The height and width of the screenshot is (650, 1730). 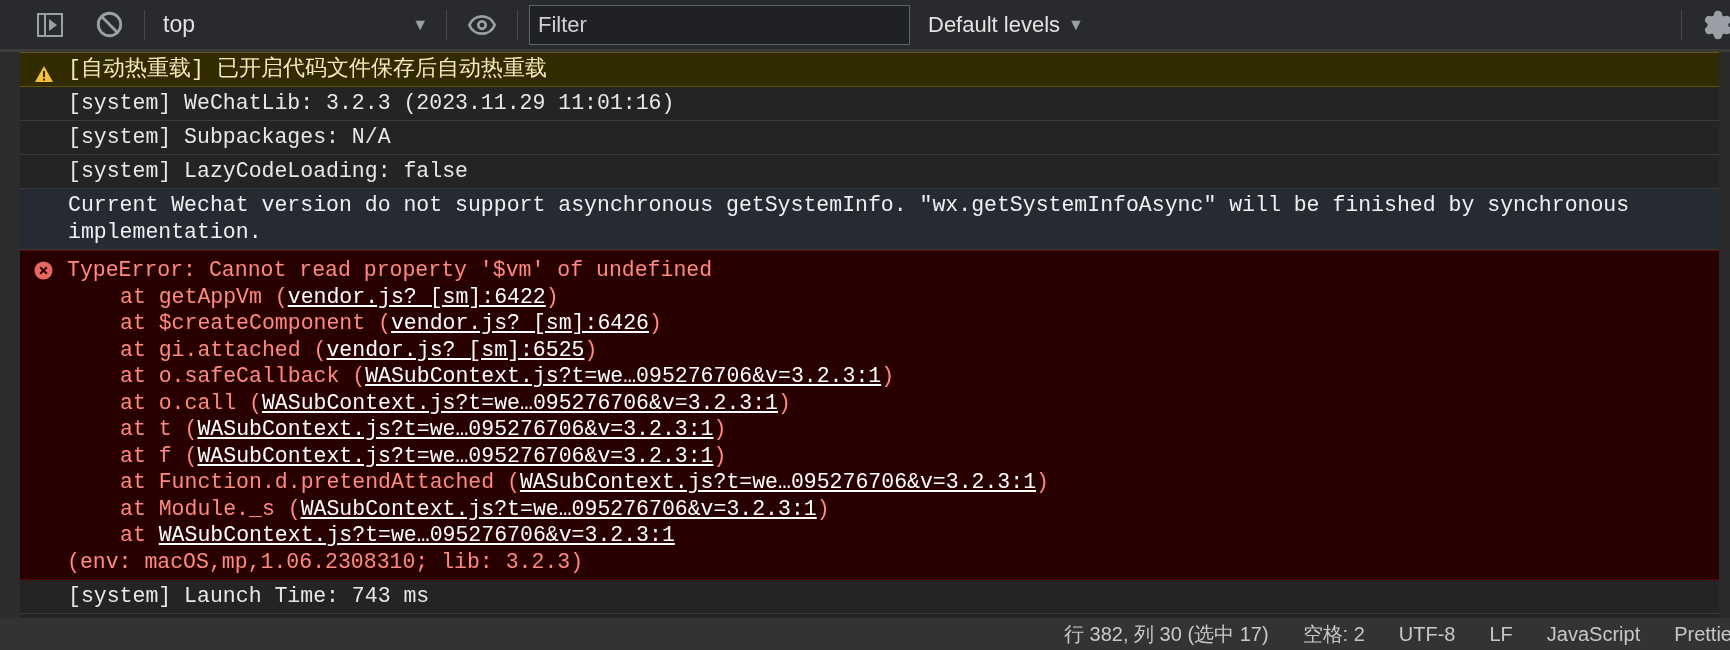 I want to click on stack-frame-text: at Module._s (, so click(x=210, y=508).